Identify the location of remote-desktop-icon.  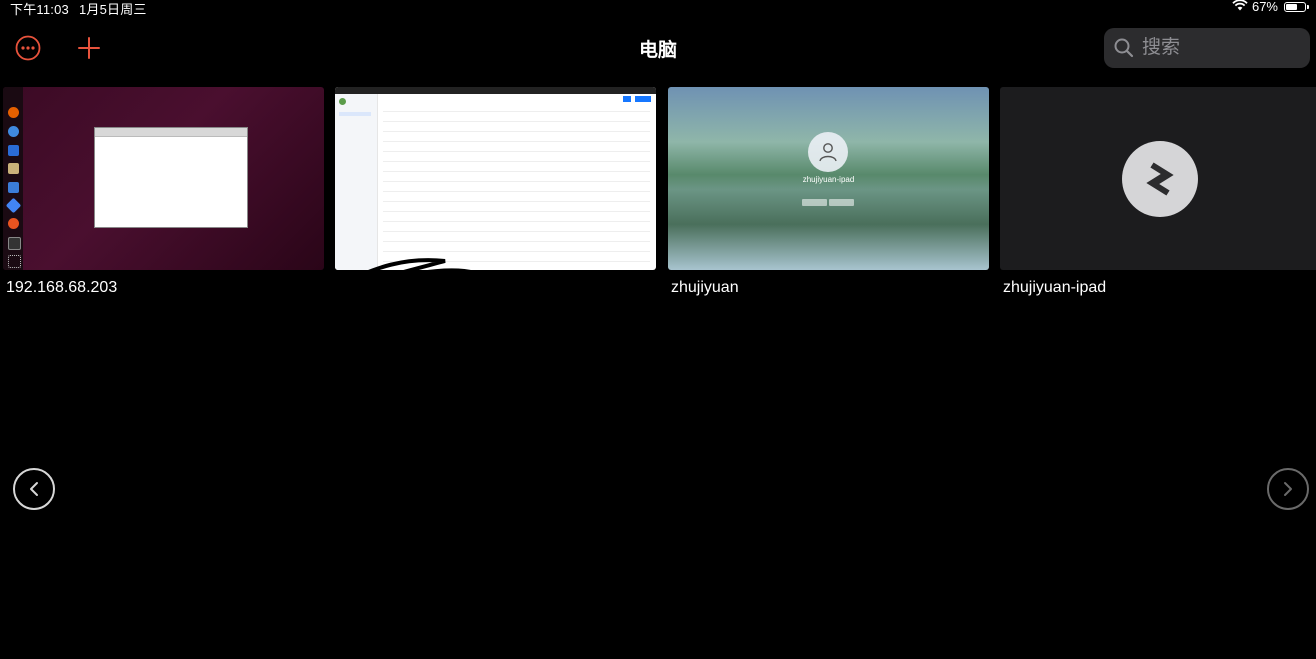
(1160, 179).